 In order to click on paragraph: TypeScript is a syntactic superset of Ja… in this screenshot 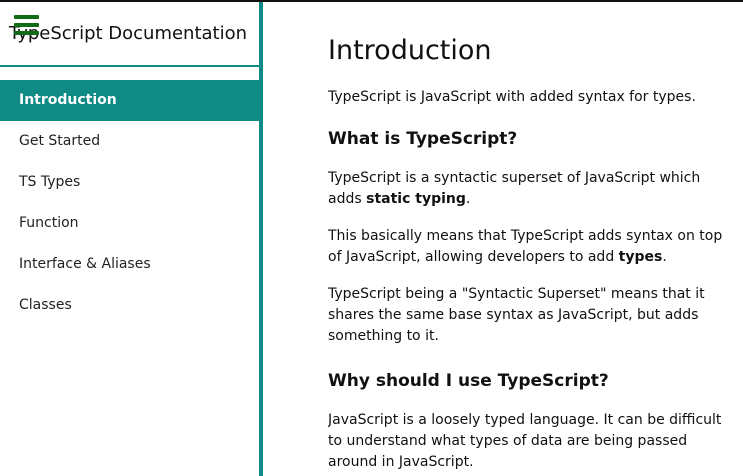, I will do `click(528, 189)`.